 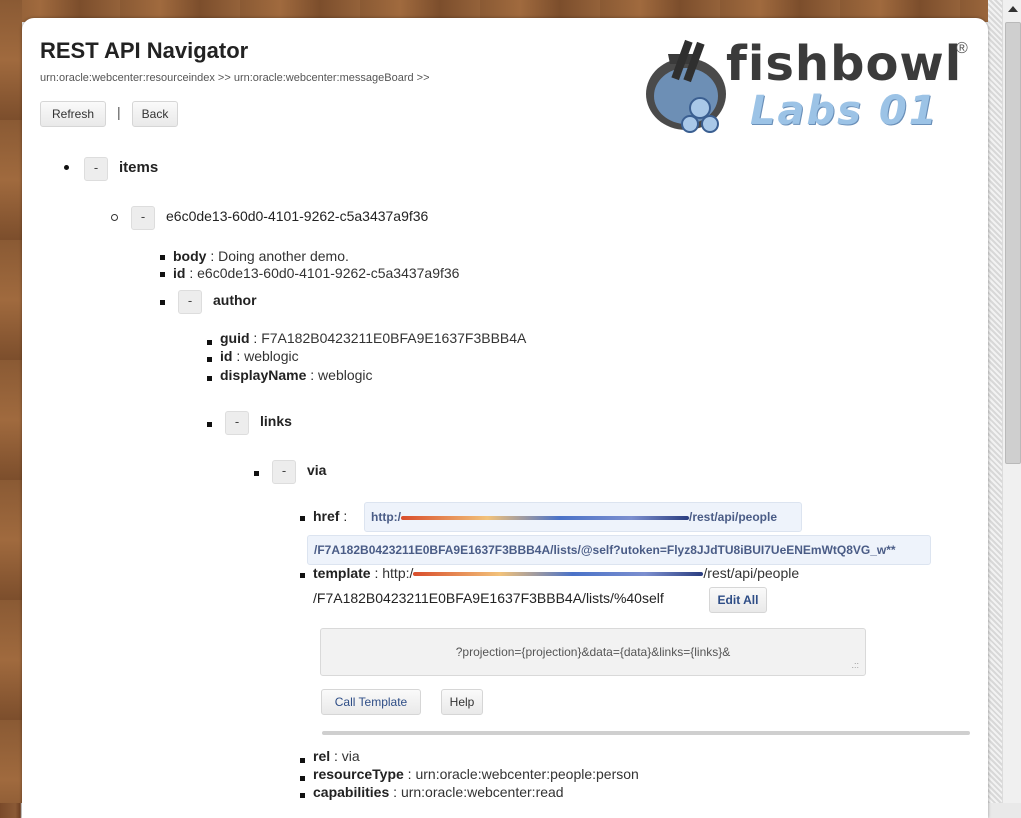 What do you see at coordinates (155, 114) in the screenshot?
I see `back-button: Back` at bounding box center [155, 114].